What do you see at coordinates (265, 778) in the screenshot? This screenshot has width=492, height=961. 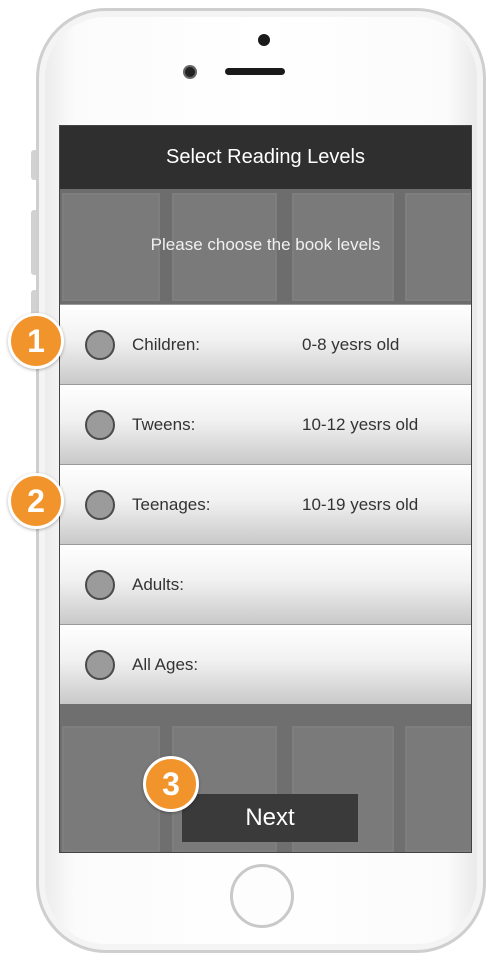 I see `bottom-book-banner: Next` at bounding box center [265, 778].